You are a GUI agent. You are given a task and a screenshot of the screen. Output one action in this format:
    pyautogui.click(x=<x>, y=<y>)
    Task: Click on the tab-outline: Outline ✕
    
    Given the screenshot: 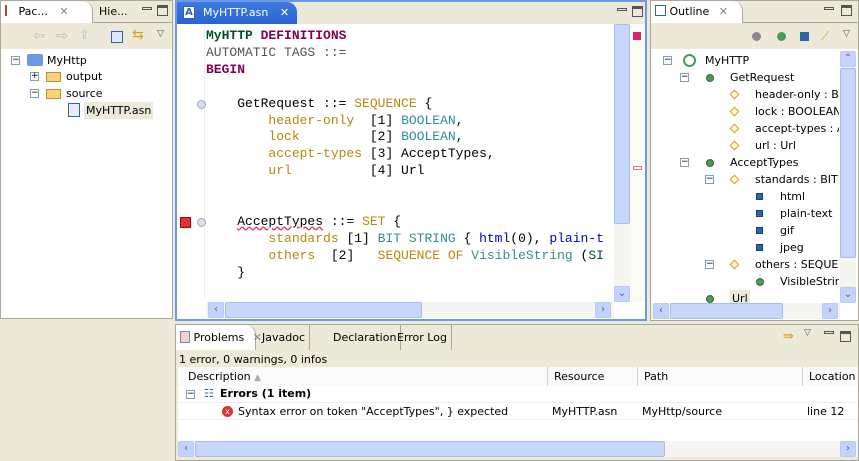 What is the action you would take?
    pyautogui.click(x=697, y=12)
    